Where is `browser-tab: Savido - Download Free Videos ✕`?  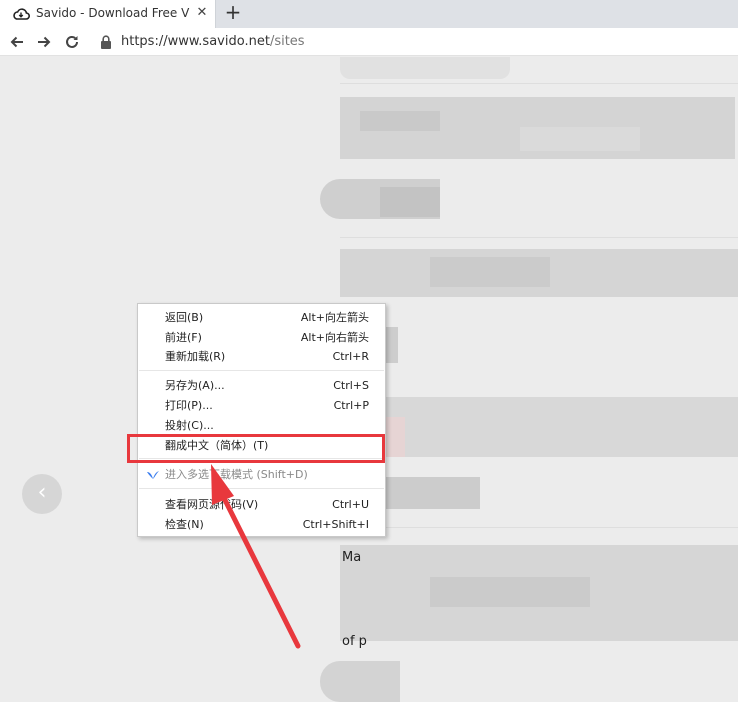
browser-tab: Savido - Download Free Videos ✕ is located at coordinates (108, 14).